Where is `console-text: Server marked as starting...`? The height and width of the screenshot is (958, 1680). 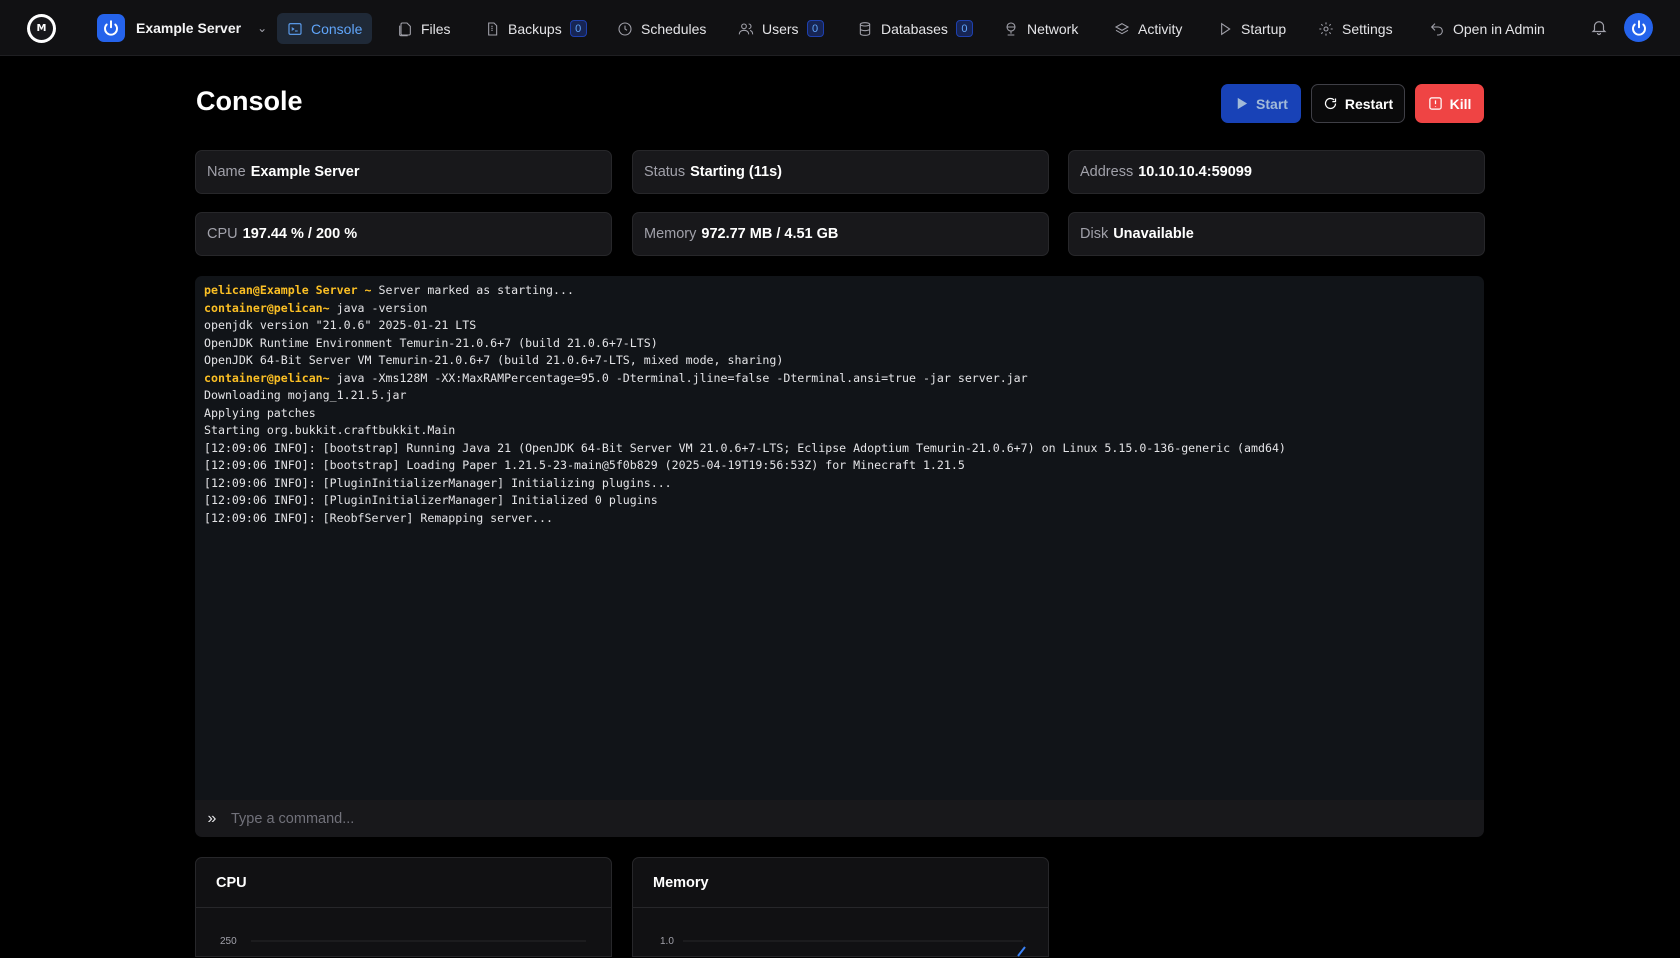
console-text: Server marked as starting... is located at coordinates (472, 290).